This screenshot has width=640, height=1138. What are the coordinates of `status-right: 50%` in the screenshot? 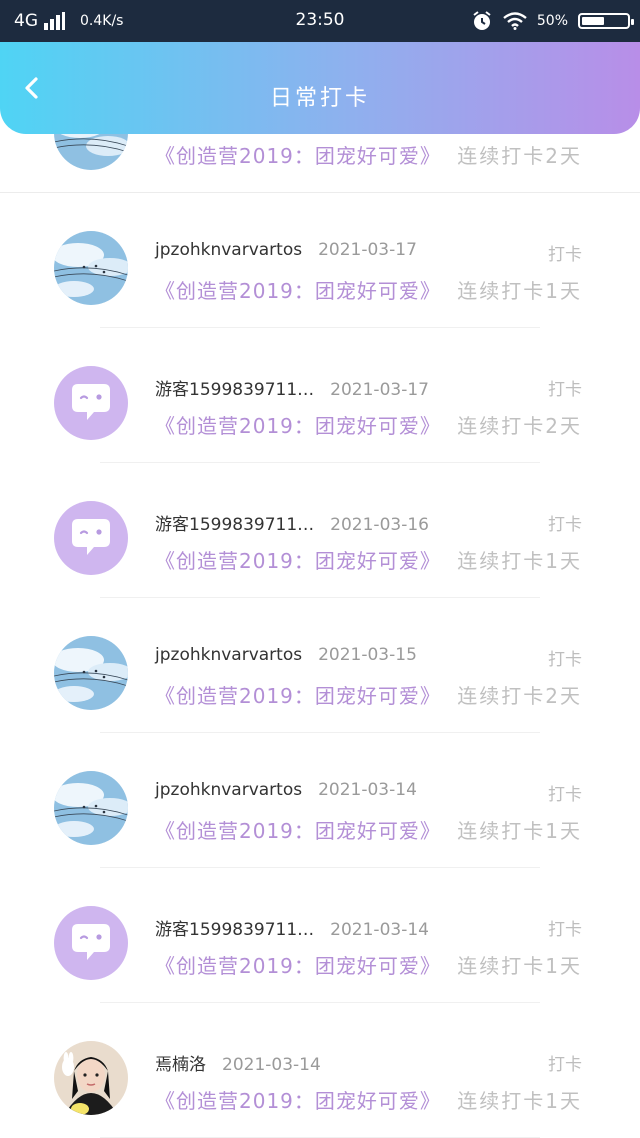 It's located at (552, 21).